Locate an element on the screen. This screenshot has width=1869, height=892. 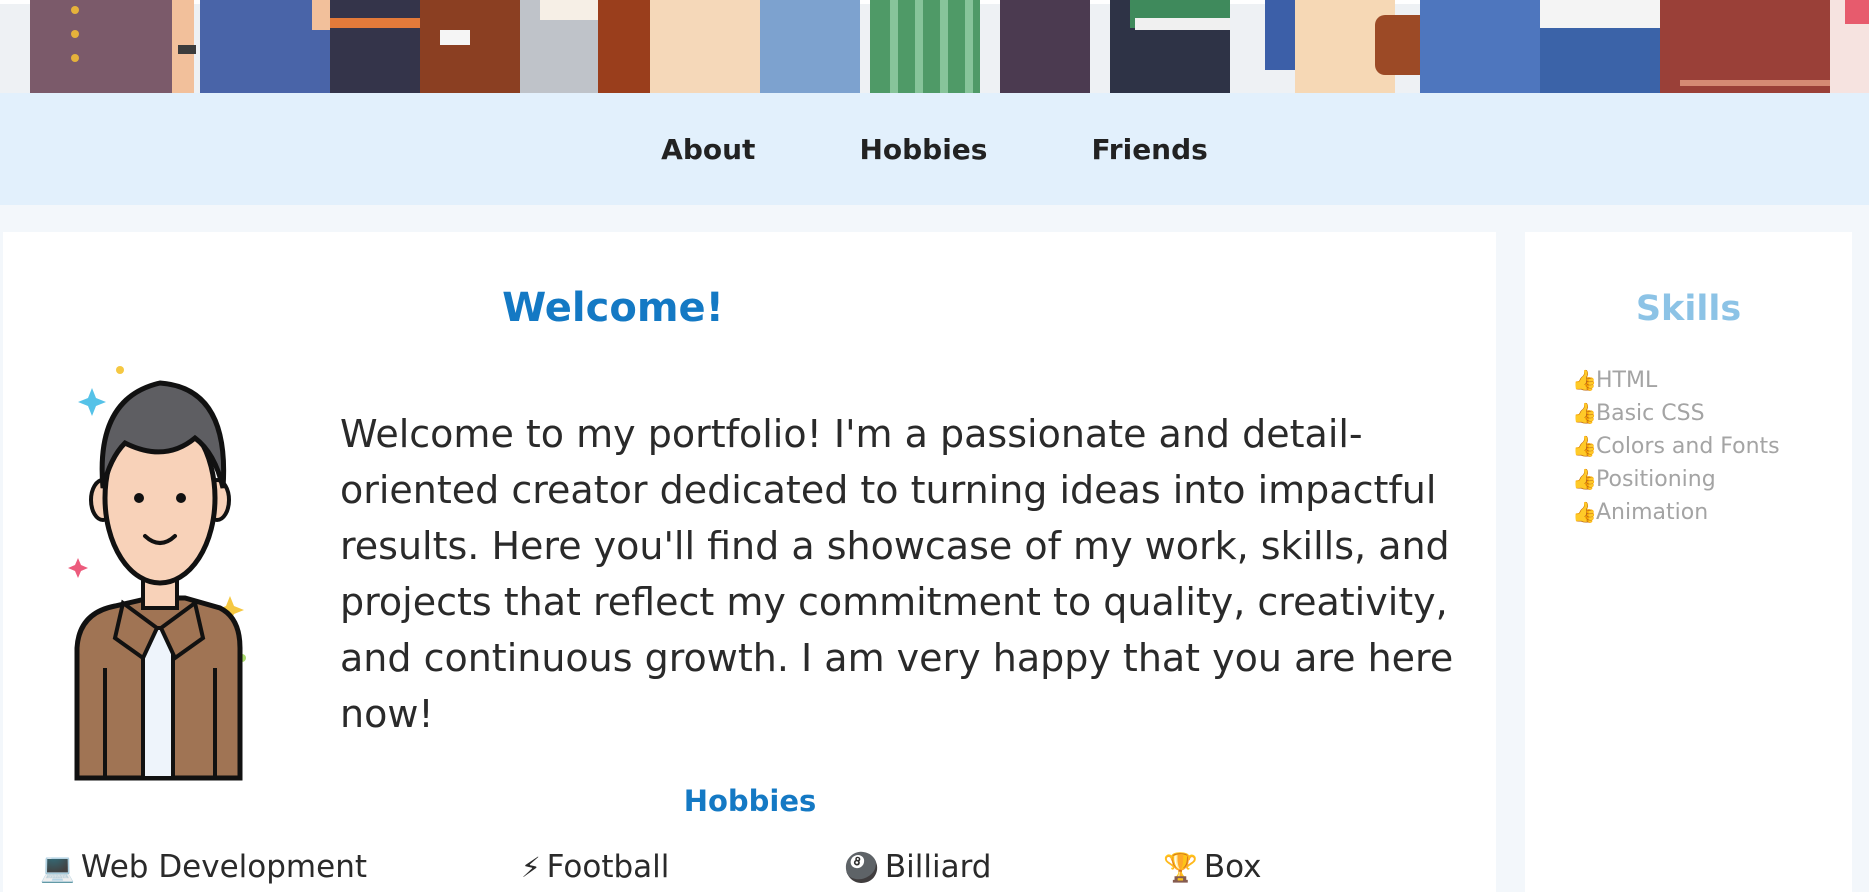
nav-about-link: About is located at coordinates (708, 149).